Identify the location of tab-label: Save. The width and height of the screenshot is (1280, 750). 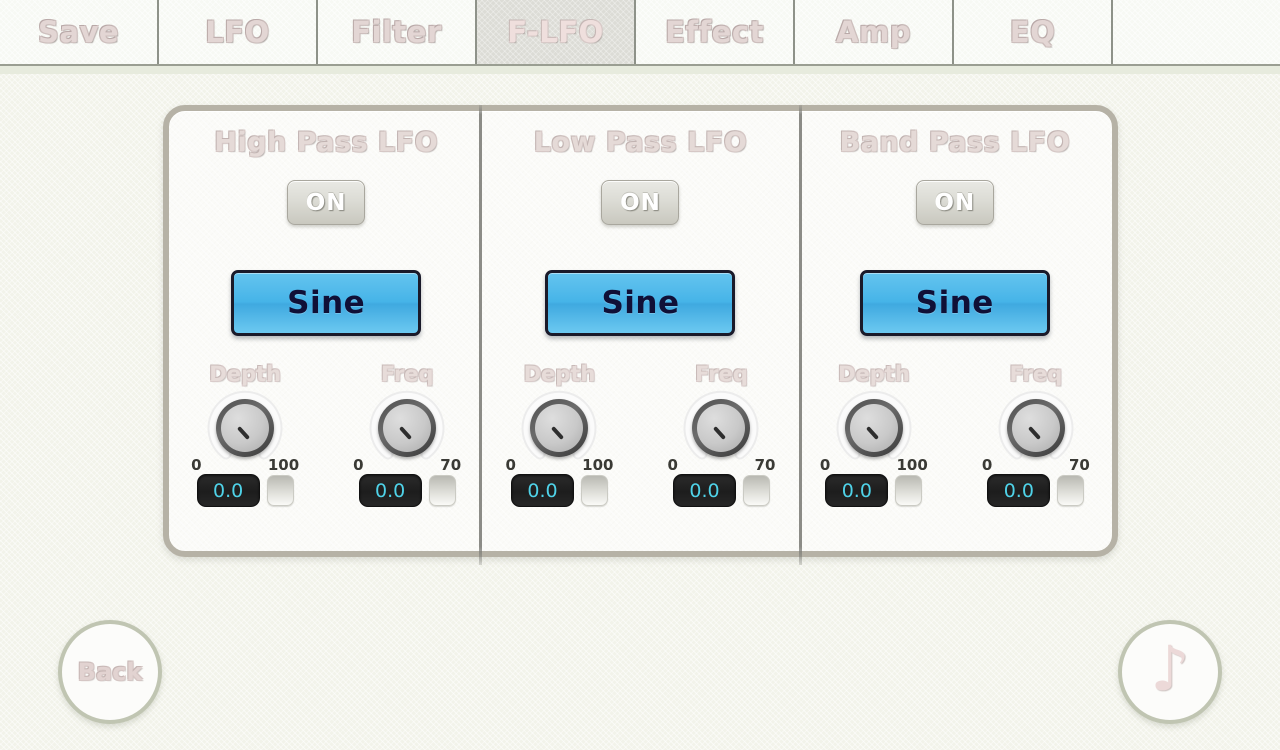
(78, 32).